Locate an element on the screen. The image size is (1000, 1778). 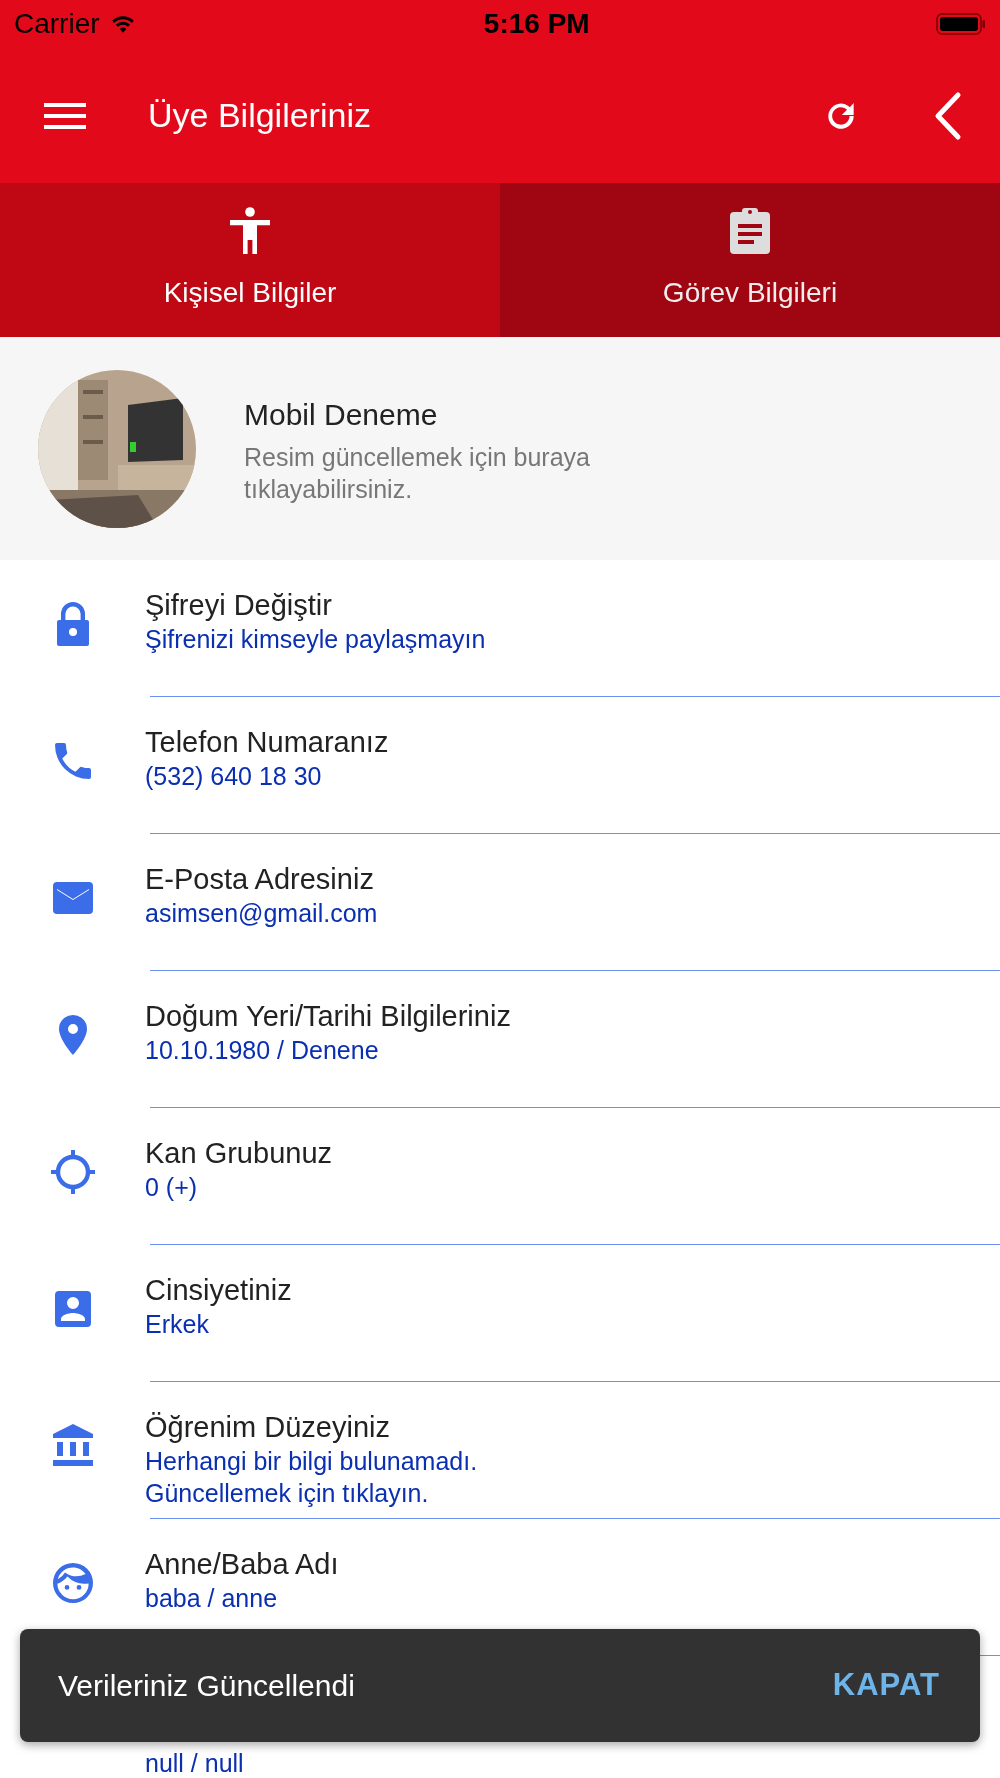
close-button: KAPAT is located at coordinates (886, 1685).